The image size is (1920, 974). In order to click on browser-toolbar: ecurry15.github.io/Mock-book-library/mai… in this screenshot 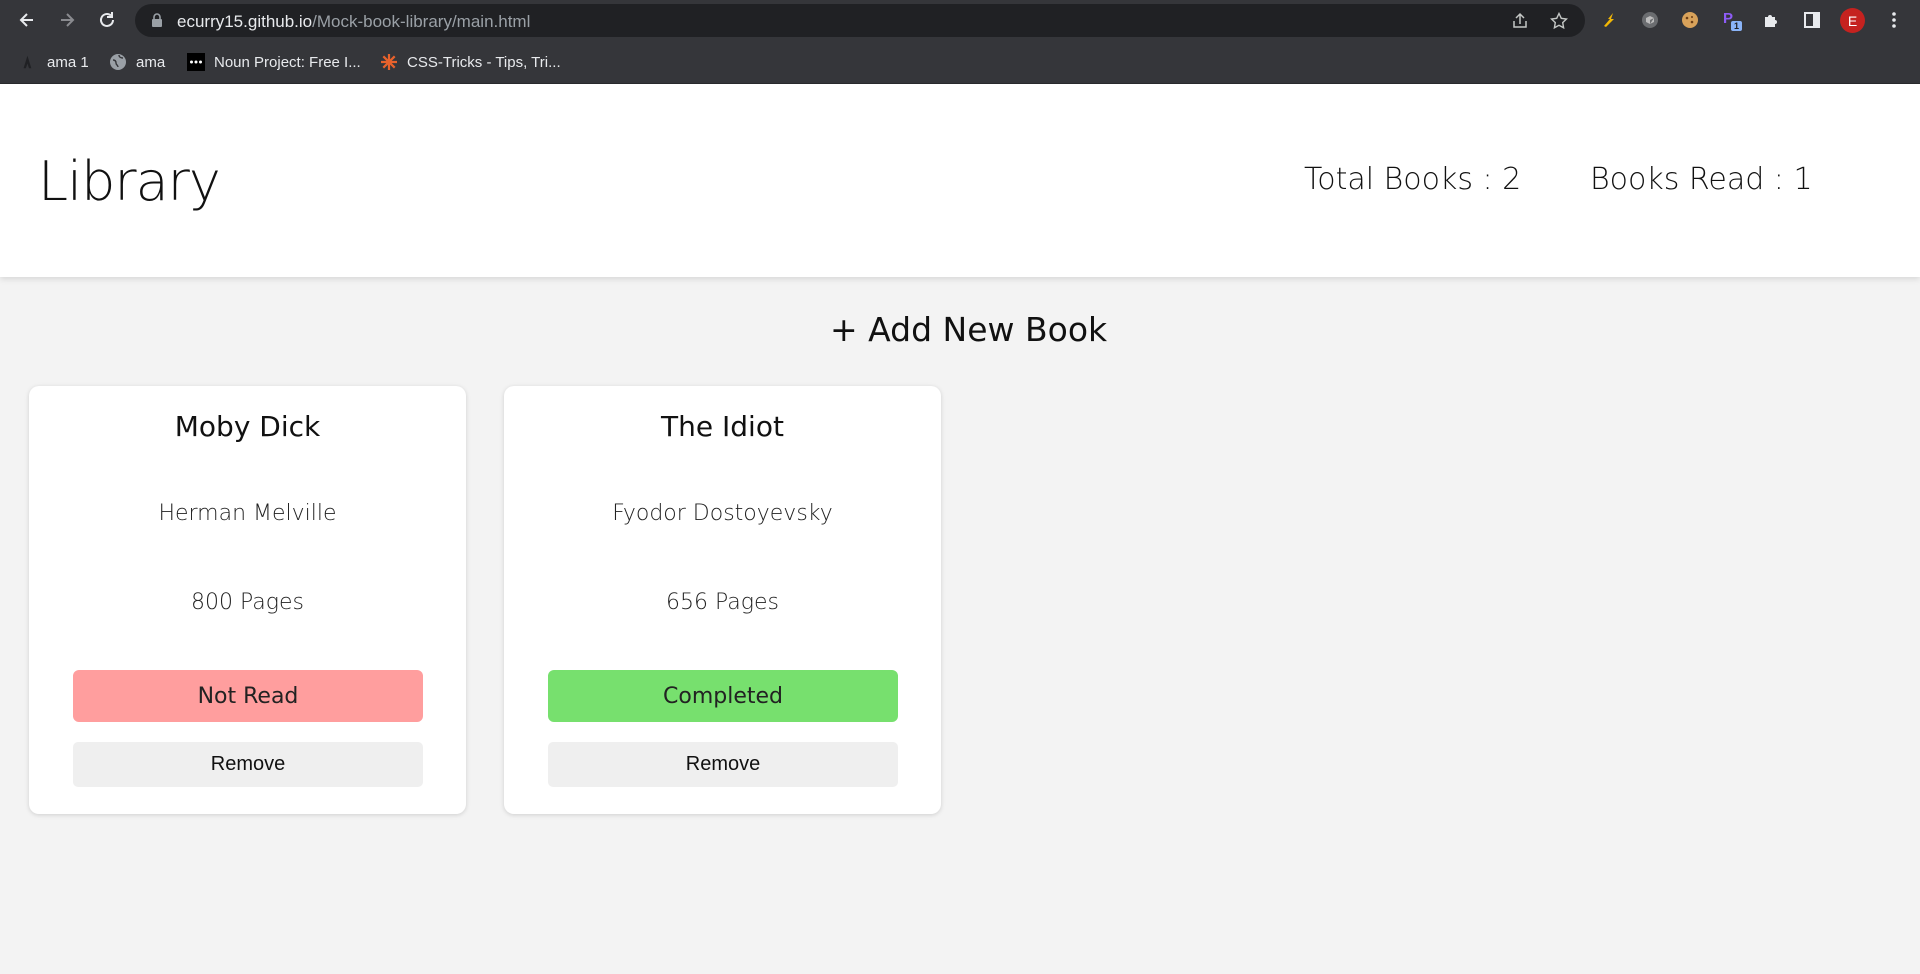, I will do `click(960, 20)`.